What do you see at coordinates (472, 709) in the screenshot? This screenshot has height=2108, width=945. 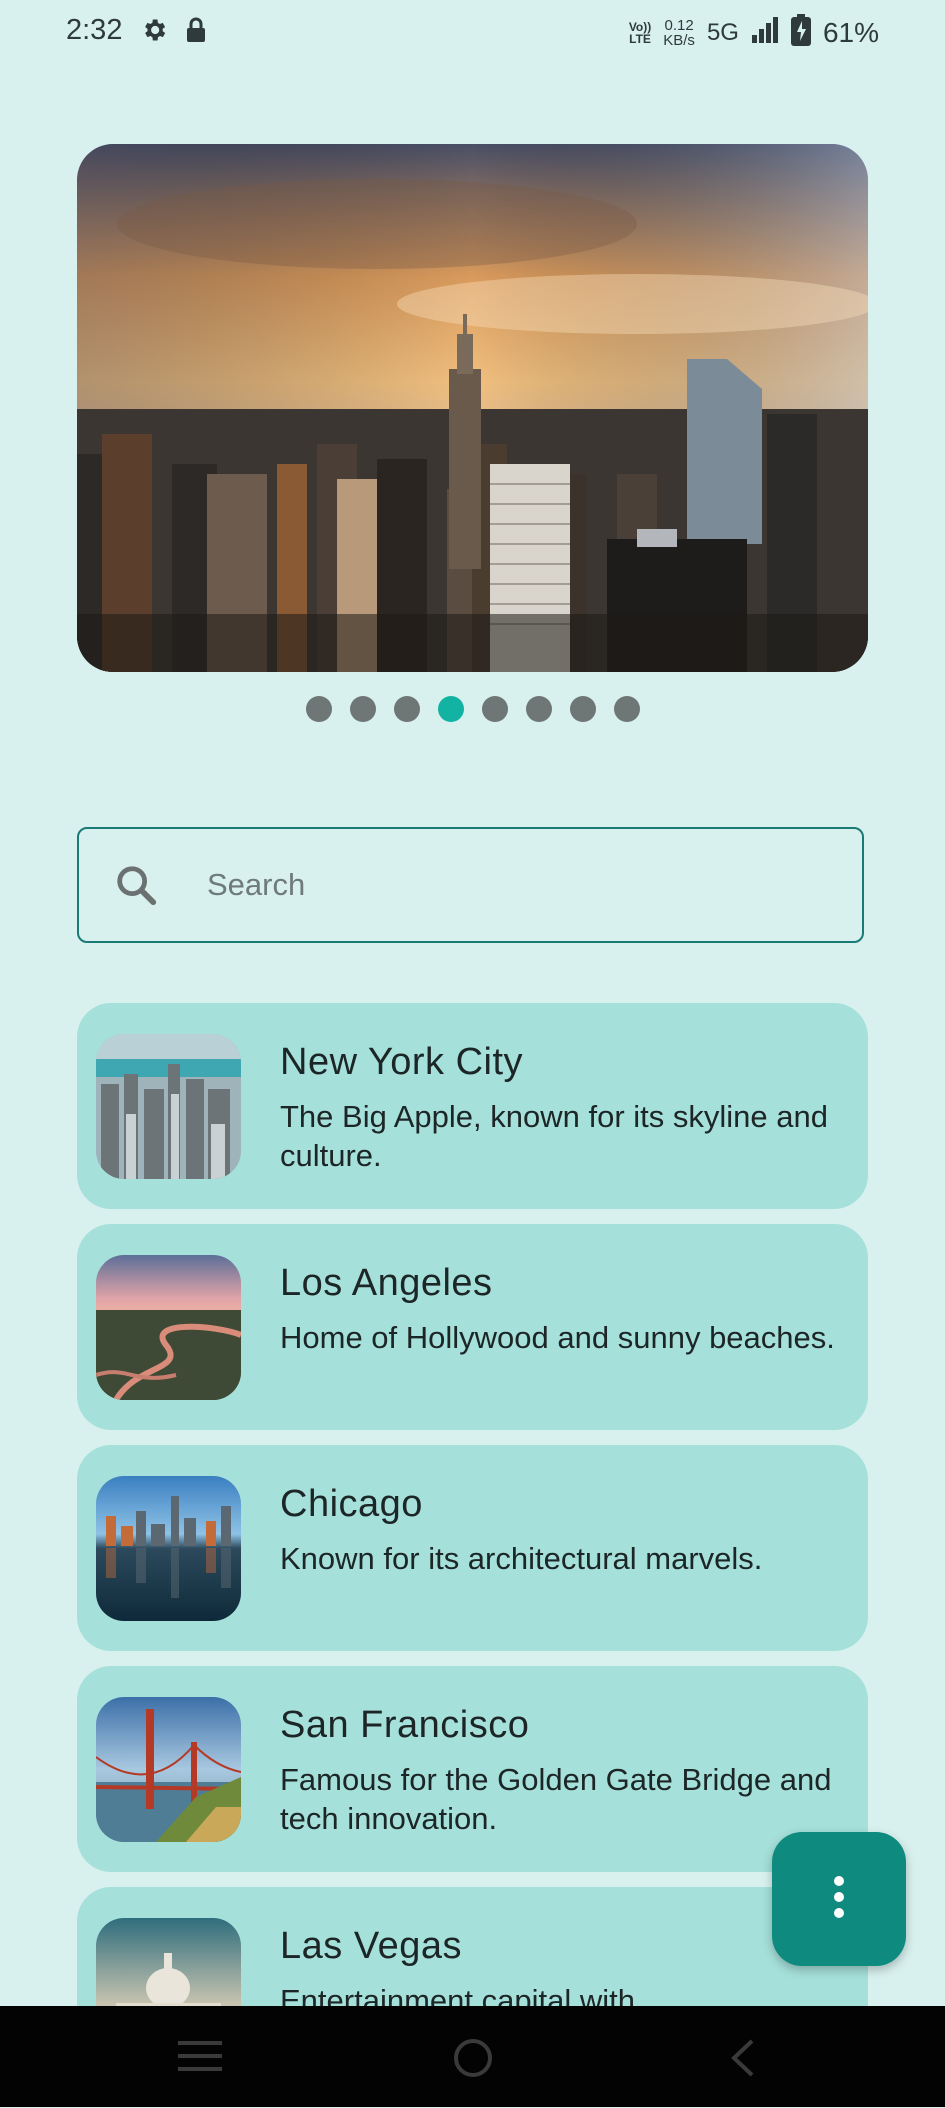 I see `carousel-indicator` at bounding box center [472, 709].